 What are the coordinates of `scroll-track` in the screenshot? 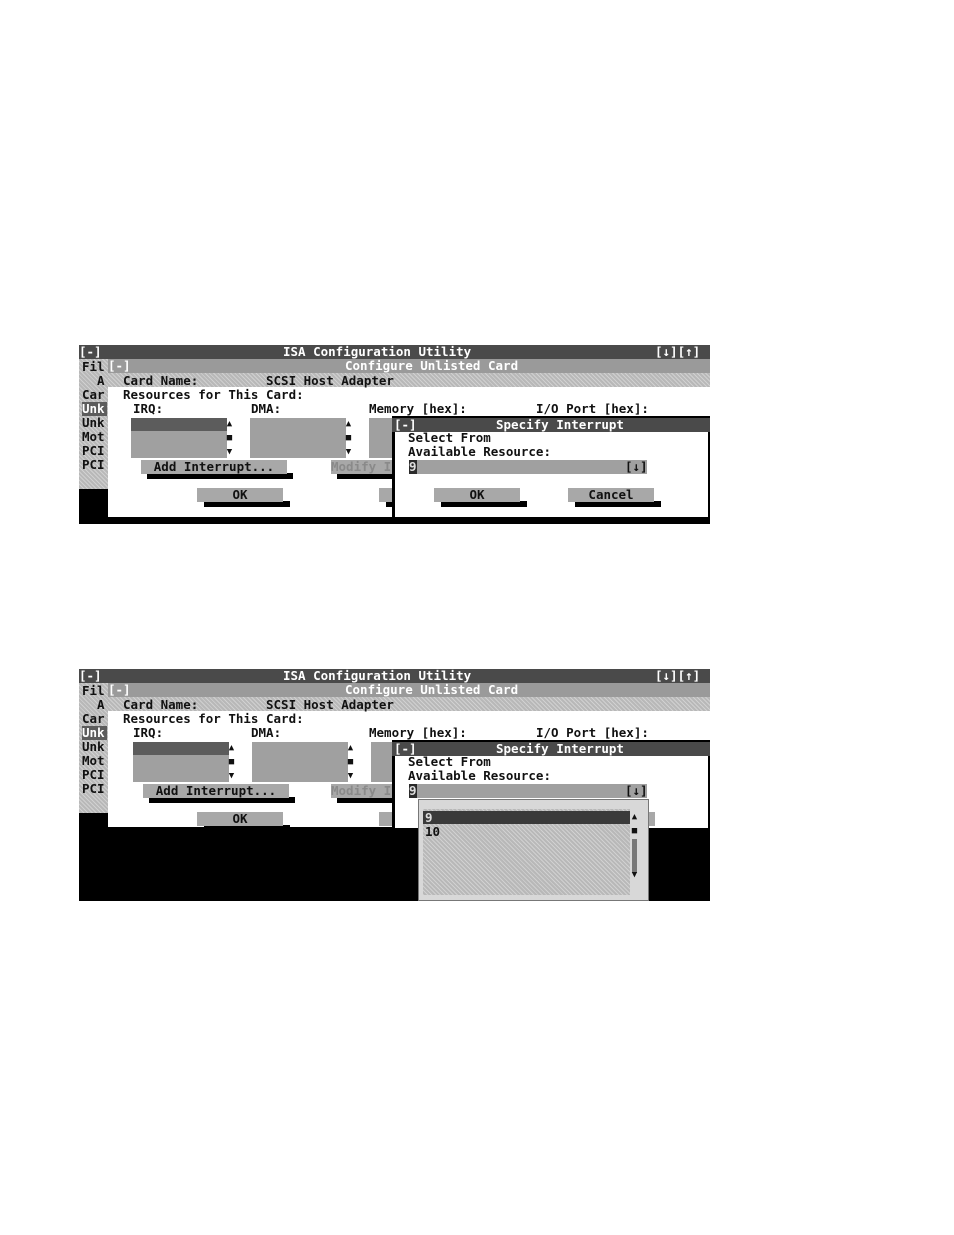 It's located at (634, 856).